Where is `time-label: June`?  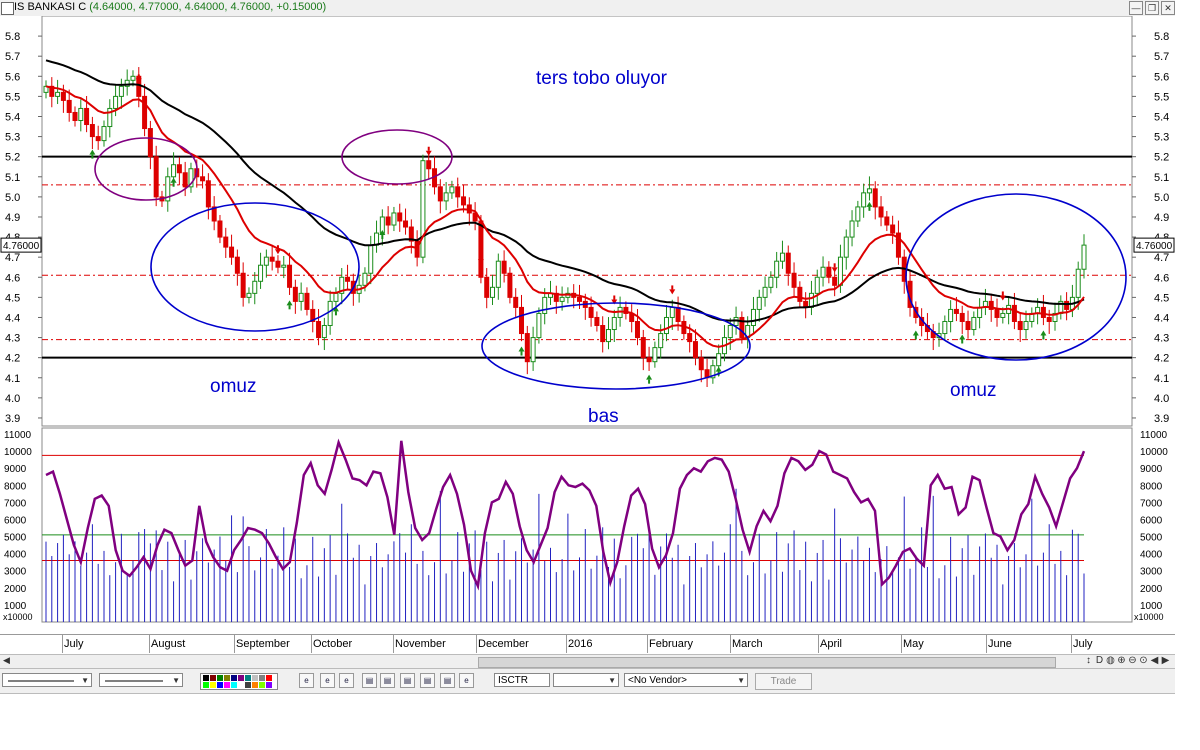 time-label: June is located at coordinates (1000, 644).